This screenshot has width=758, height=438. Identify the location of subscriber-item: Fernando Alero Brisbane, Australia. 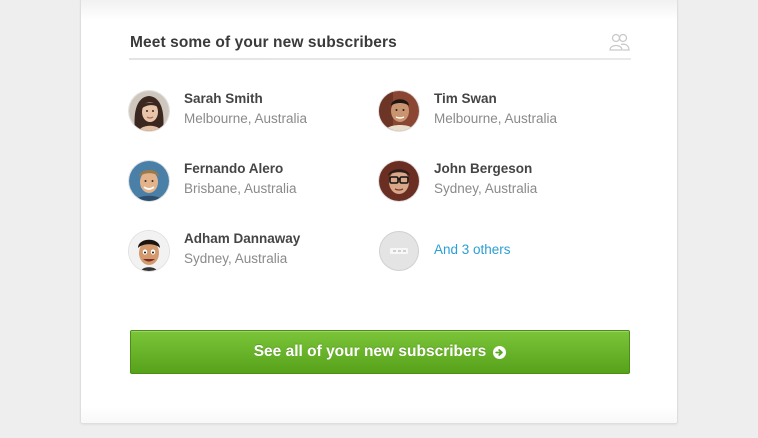
(249, 182).